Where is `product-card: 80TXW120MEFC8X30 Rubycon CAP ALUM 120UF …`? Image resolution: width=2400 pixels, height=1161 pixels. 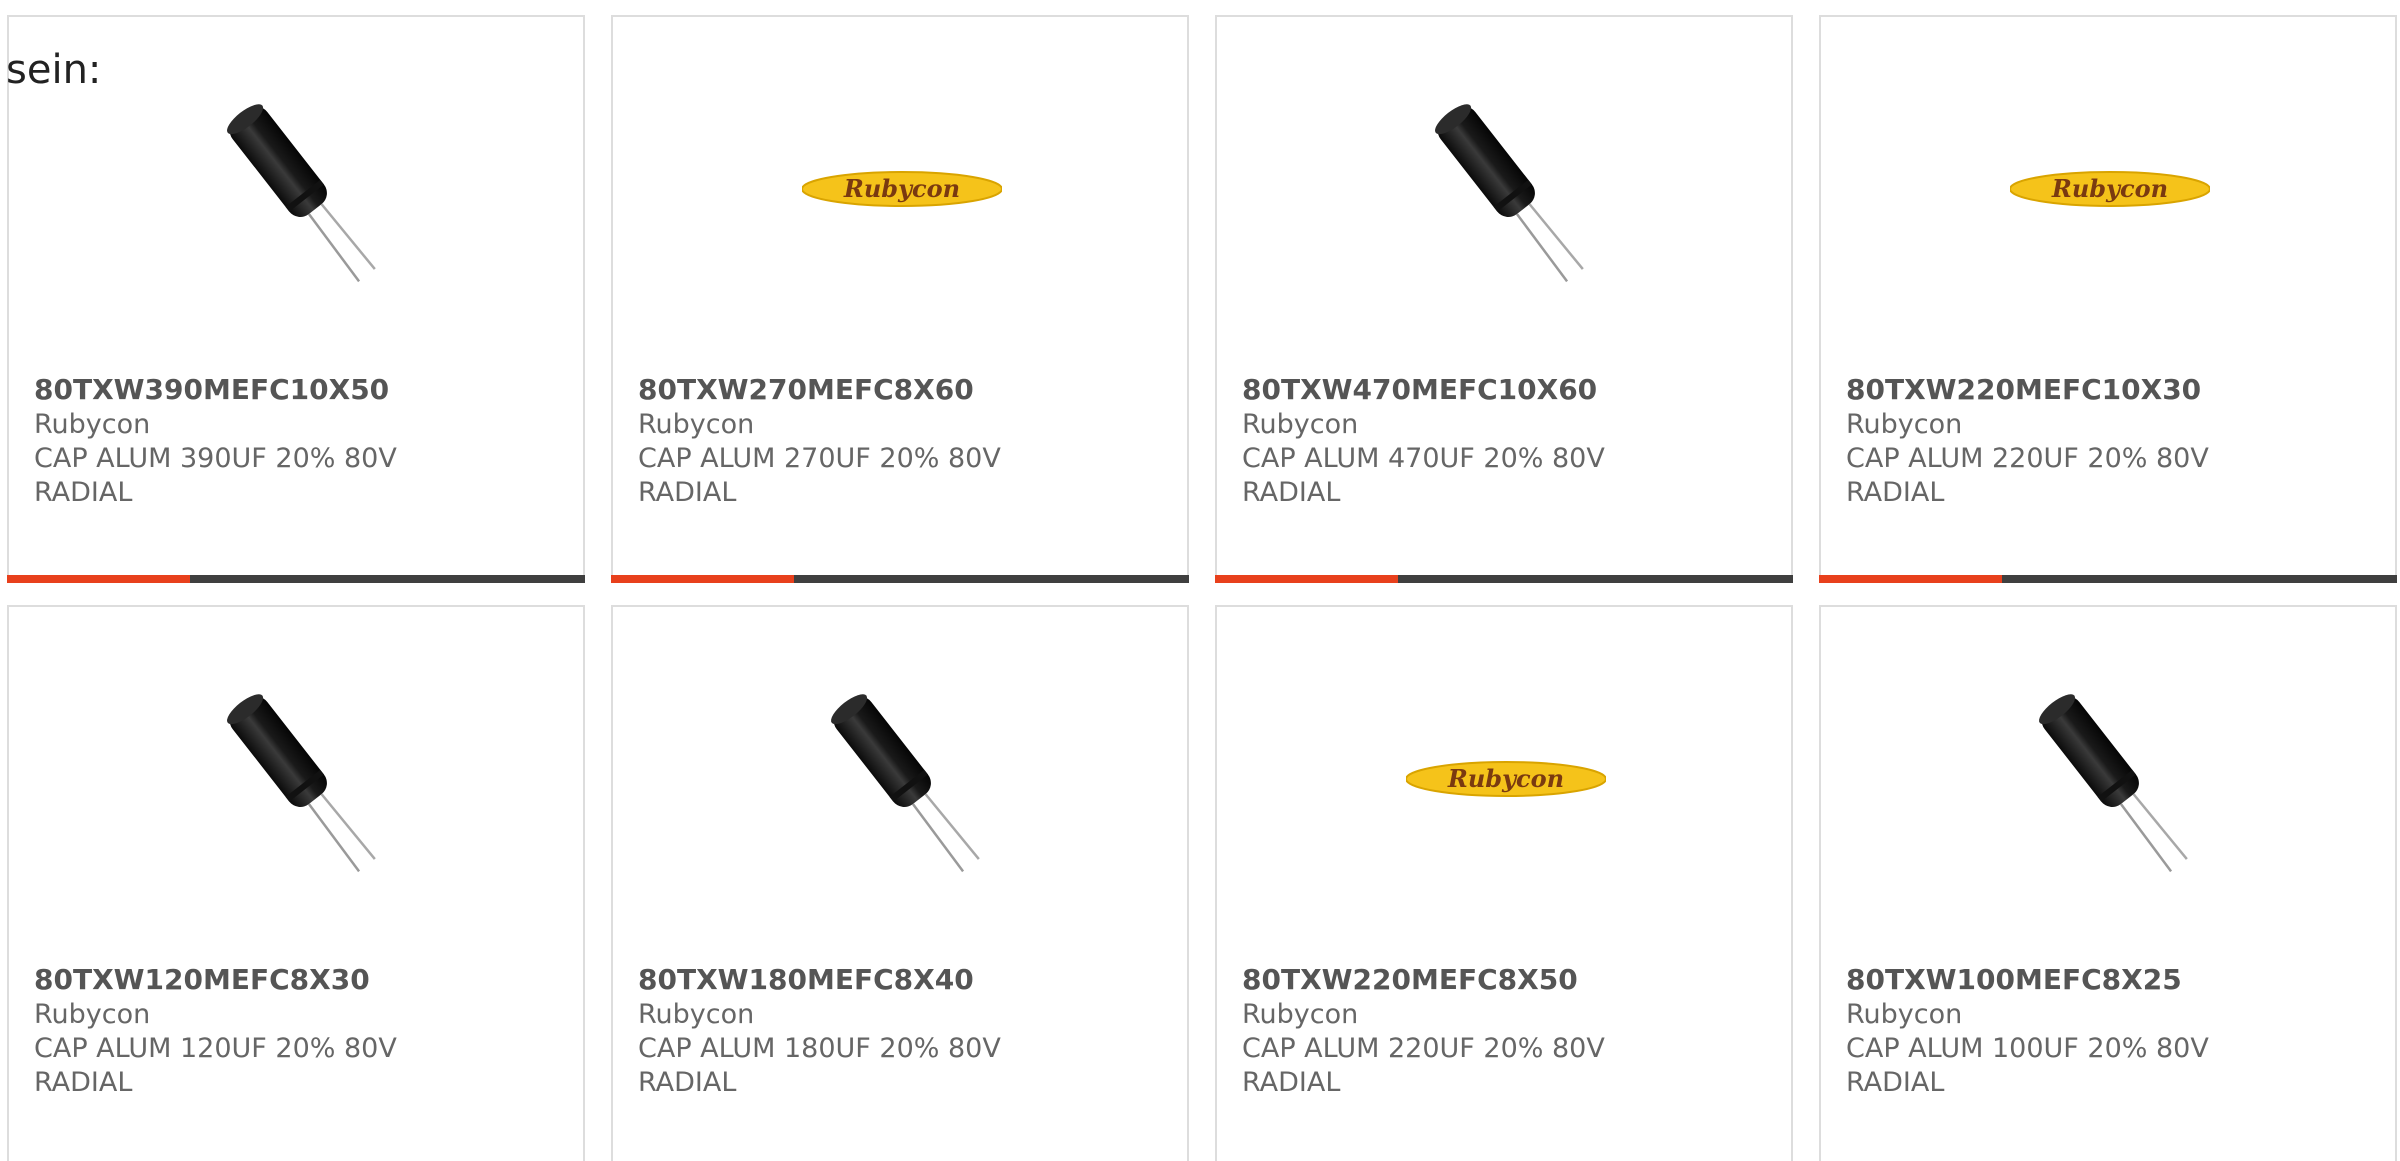
product-card: 80TXW120MEFC8X30 Rubycon CAP ALUM 120UF … is located at coordinates (296, 883).